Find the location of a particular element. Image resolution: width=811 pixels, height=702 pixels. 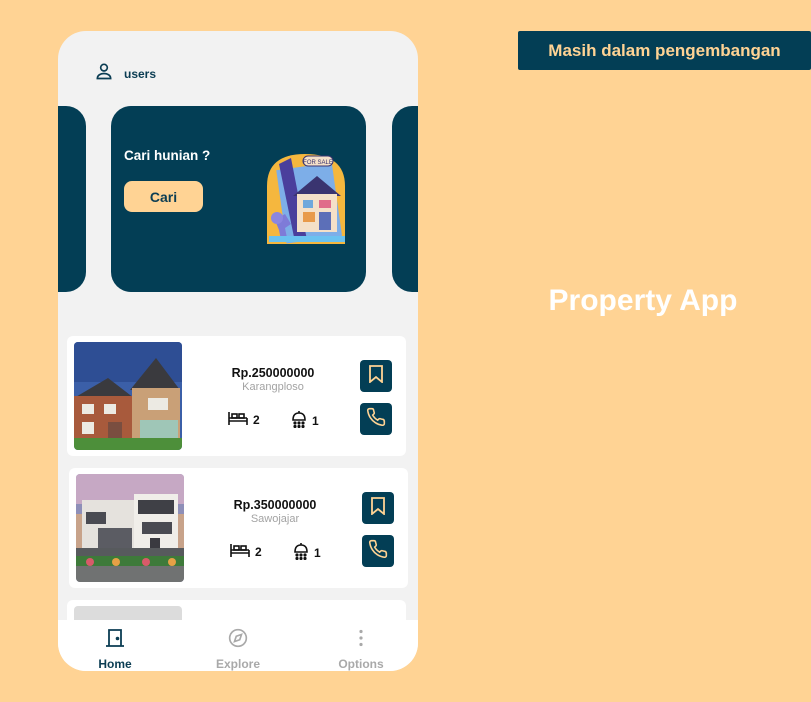

search-button: Cari is located at coordinates (163, 196).